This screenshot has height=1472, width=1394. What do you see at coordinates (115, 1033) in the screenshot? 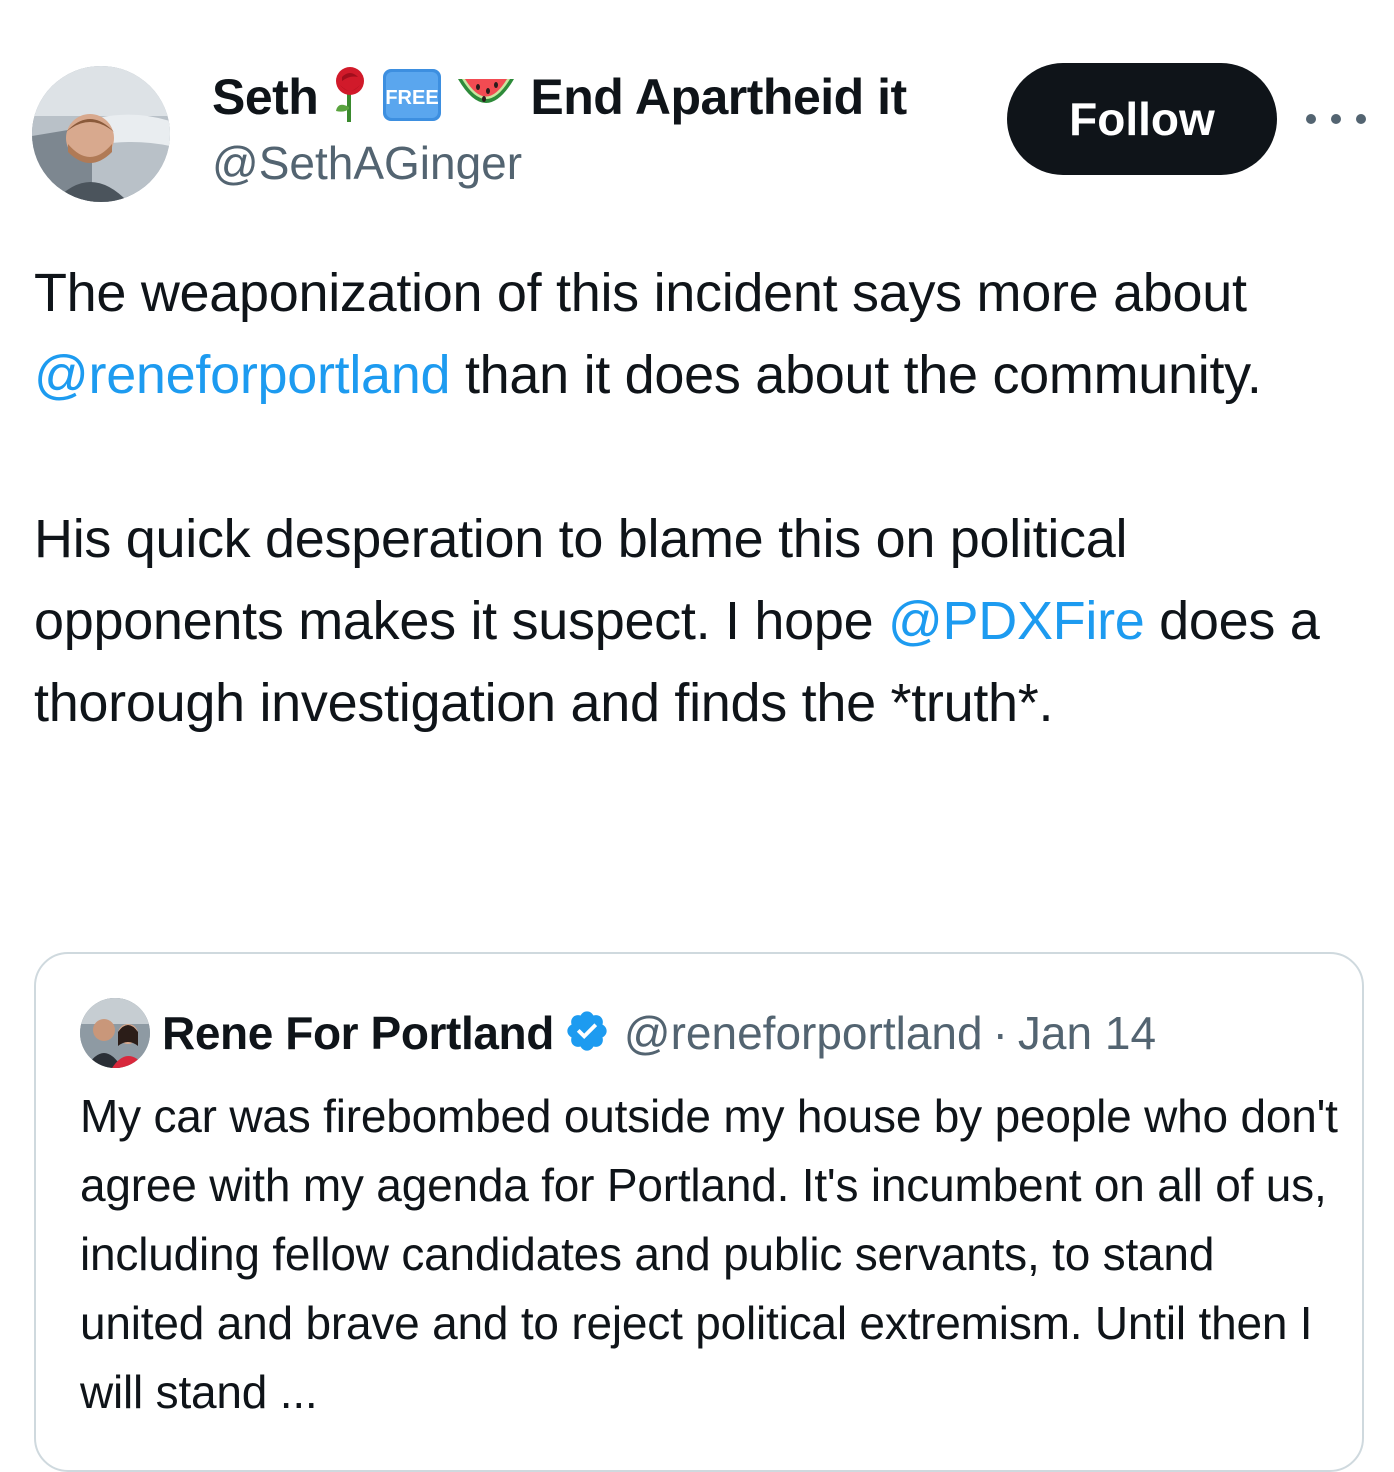
I see `quoted-author-avatar` at bounding box center [115, 1033].